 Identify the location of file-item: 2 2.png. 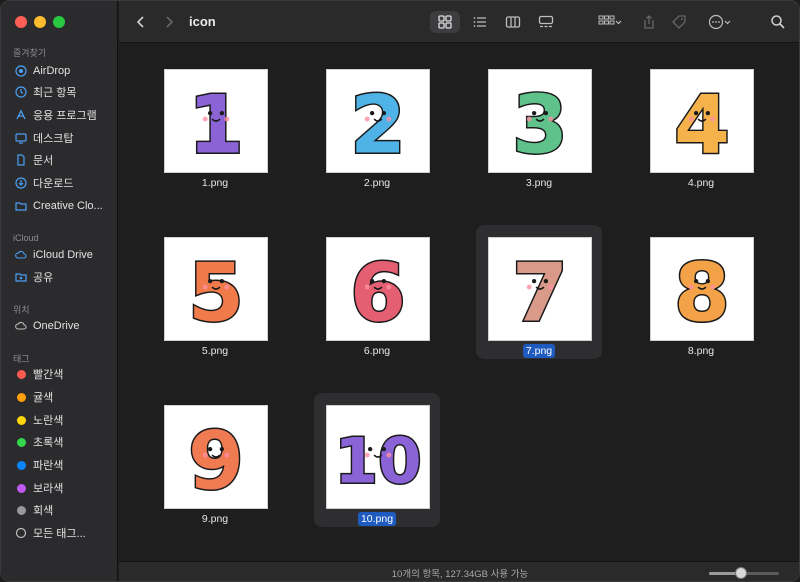
(377, 124).